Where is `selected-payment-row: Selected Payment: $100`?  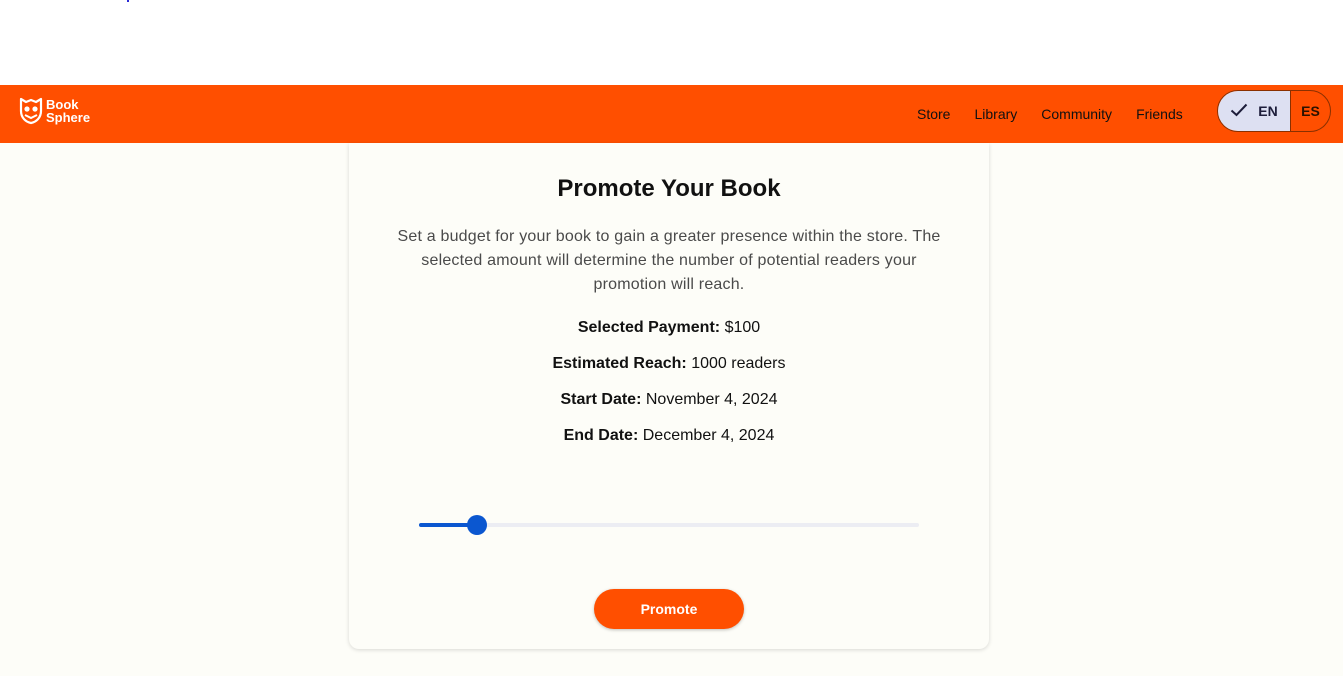
selected-payment-row: Selected Payment: $100 is located at coordinates (669, 328).